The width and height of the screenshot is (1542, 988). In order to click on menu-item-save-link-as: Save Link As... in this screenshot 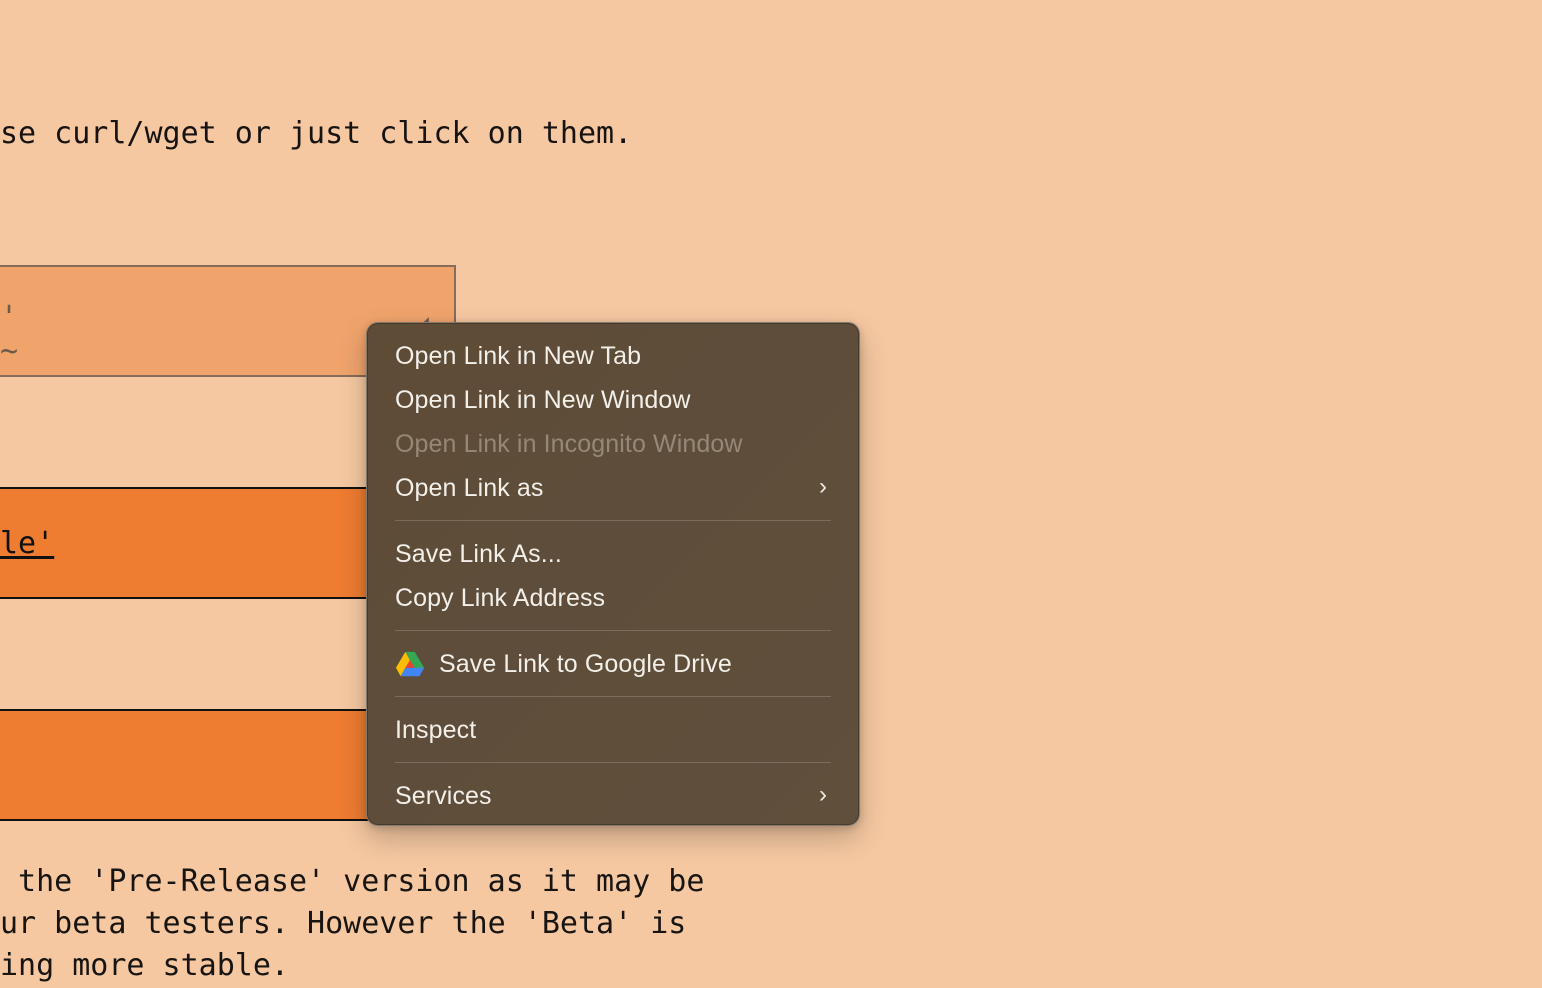, I will do `click(613, 554)`.